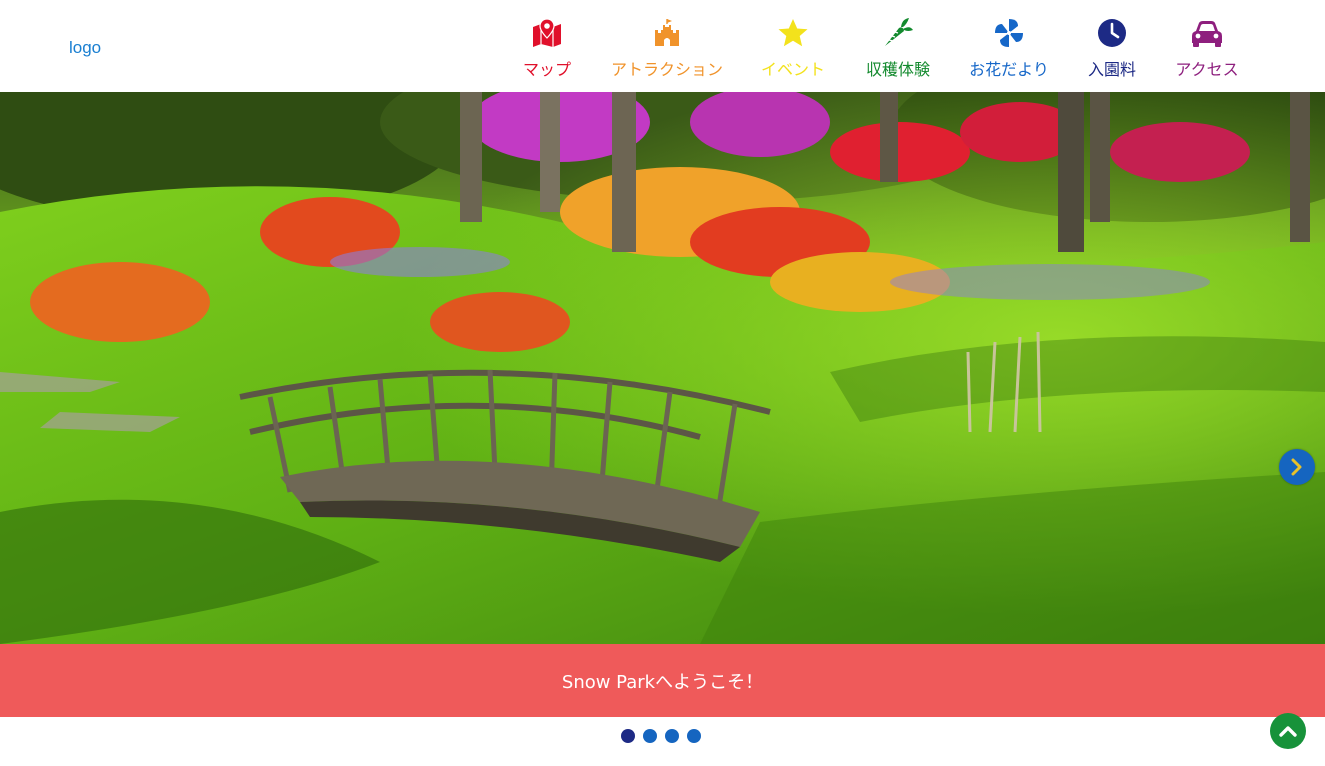 Image resolution: width=1325 pixels, height=766 pixels. I want to click on castle-icon, so click(667, 33).